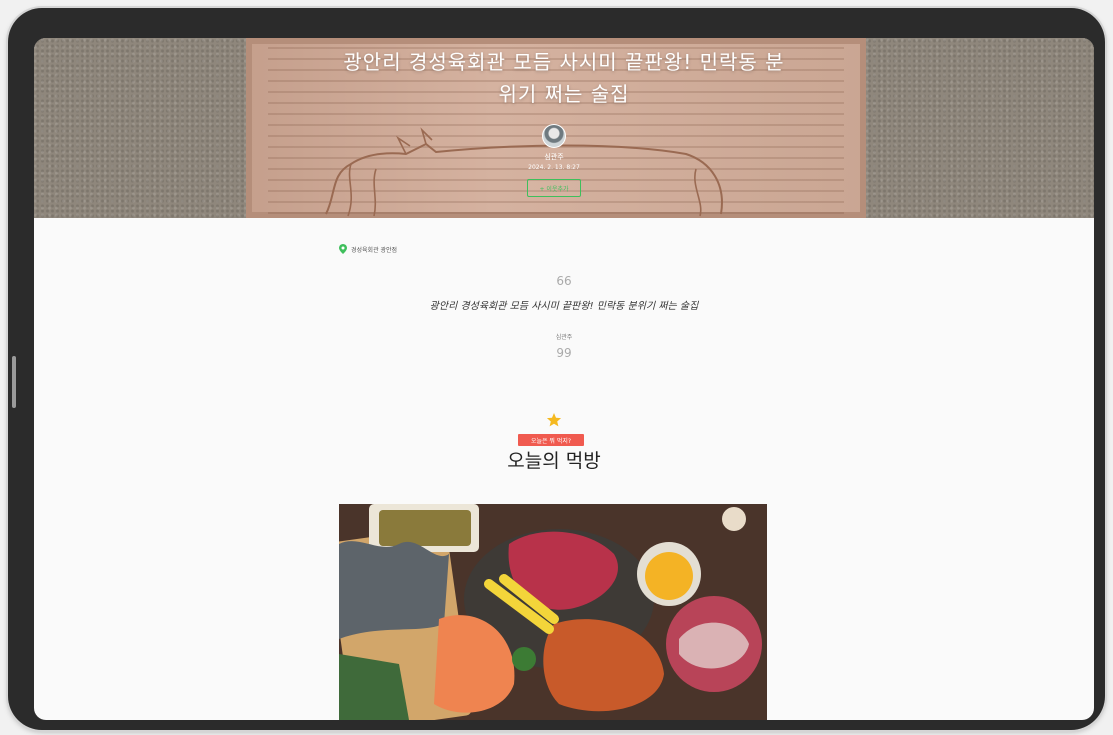 The height and width of the screenshot is (735, 1113). I want to click on map-pin-icon, so click(343, 249).